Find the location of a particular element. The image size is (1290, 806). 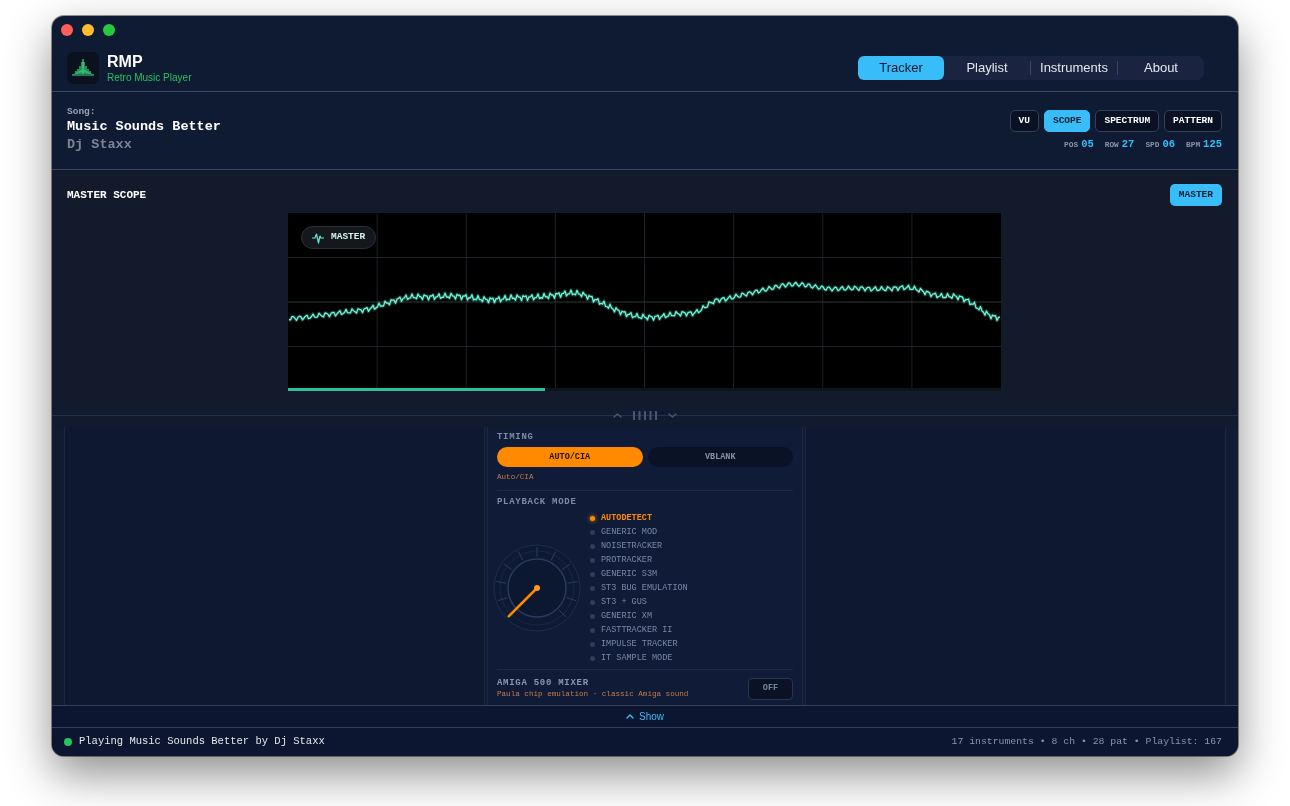

channel-button: MASTER is located at coordinates (1195, 195).